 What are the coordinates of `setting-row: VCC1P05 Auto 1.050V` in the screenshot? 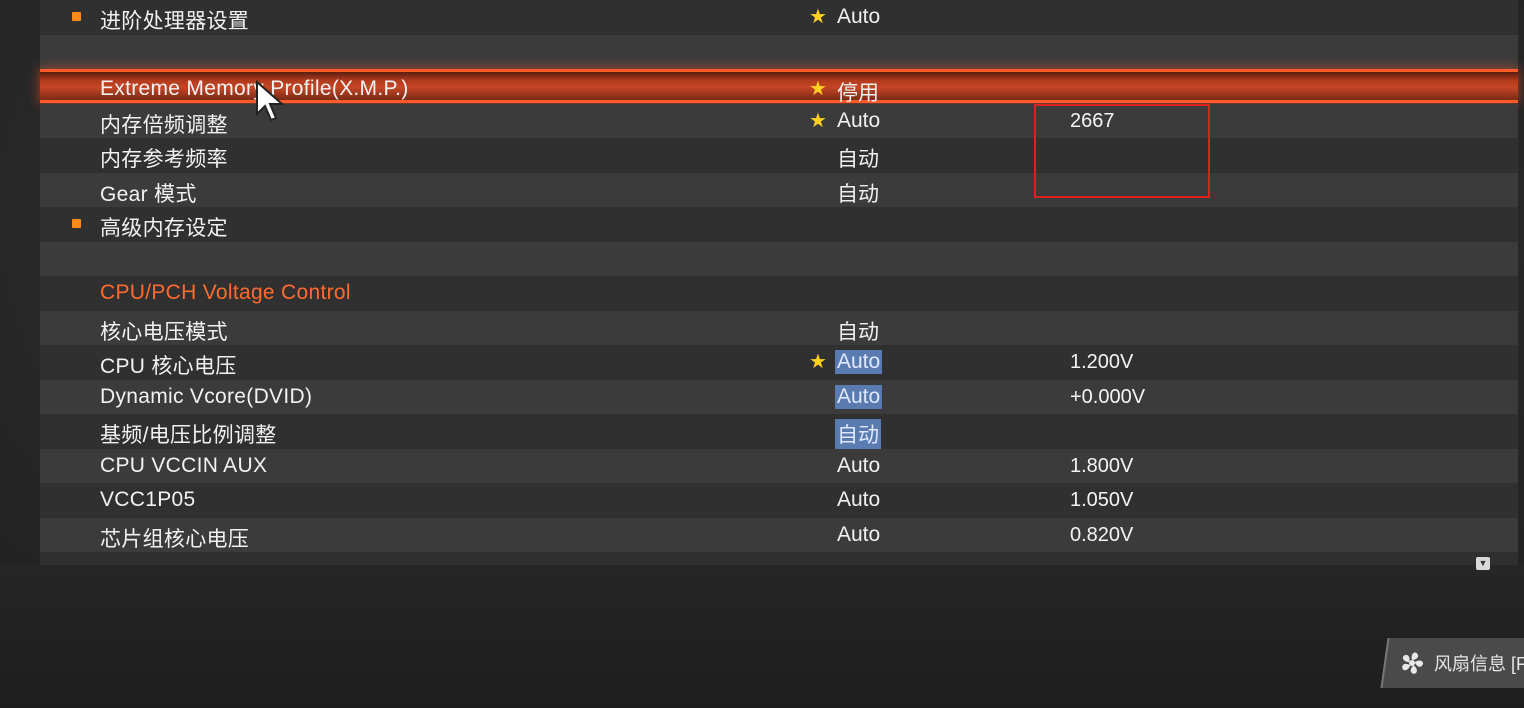 It's located at (779, 500).